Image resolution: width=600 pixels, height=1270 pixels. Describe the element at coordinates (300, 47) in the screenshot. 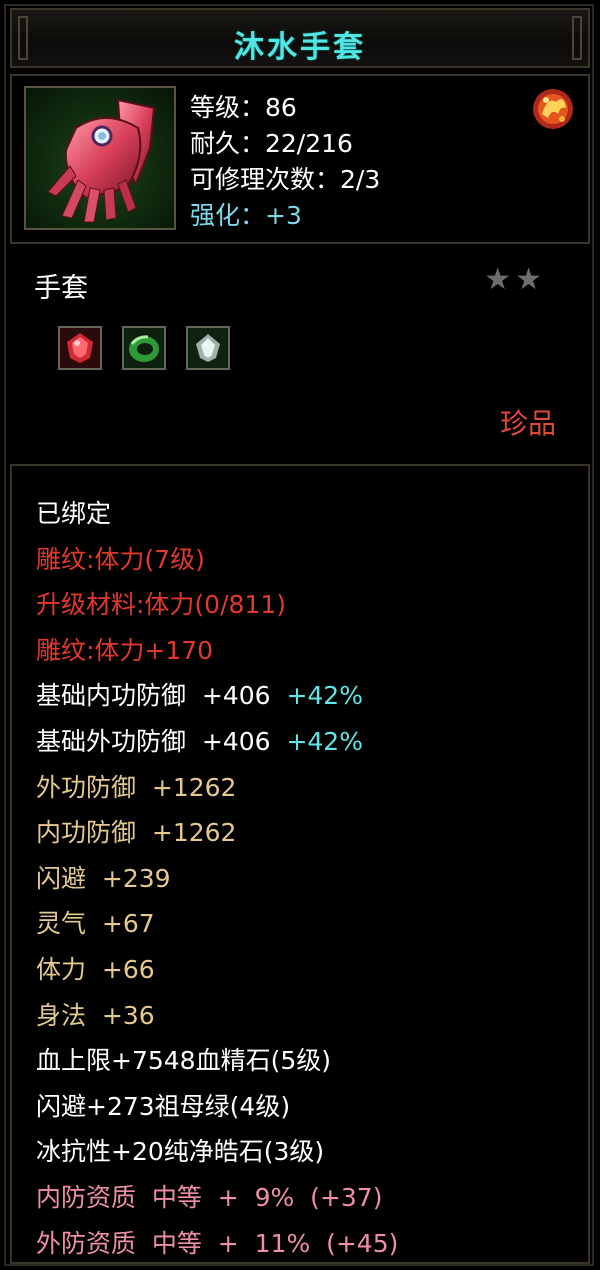

I see `item-name: 沐水手套` at that location.